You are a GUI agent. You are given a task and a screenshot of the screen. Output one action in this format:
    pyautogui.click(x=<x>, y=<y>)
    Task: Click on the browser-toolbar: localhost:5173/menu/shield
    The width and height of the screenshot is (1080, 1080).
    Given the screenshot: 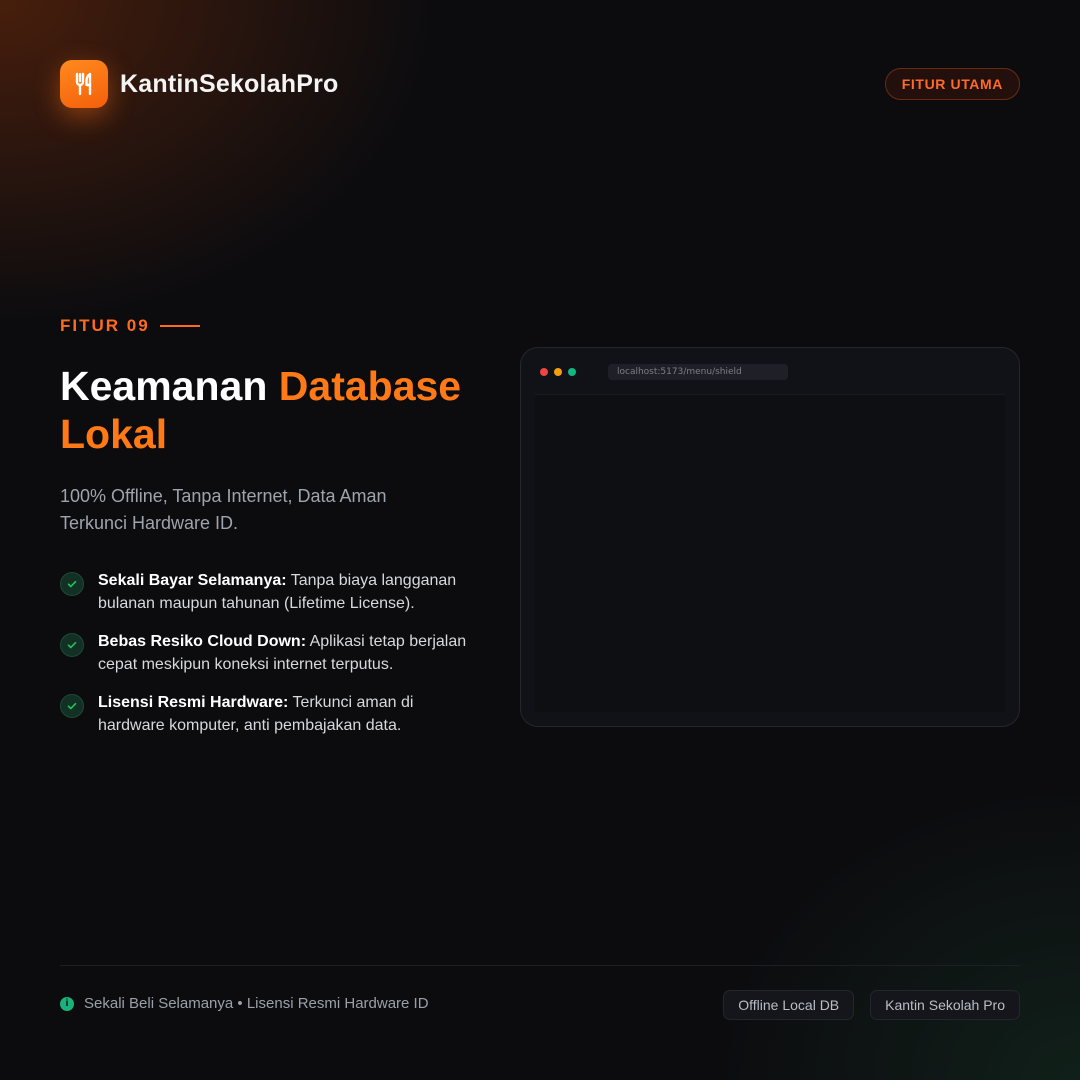 What is the action you would take?
    pyautogui.click(x=770, y=372)
    